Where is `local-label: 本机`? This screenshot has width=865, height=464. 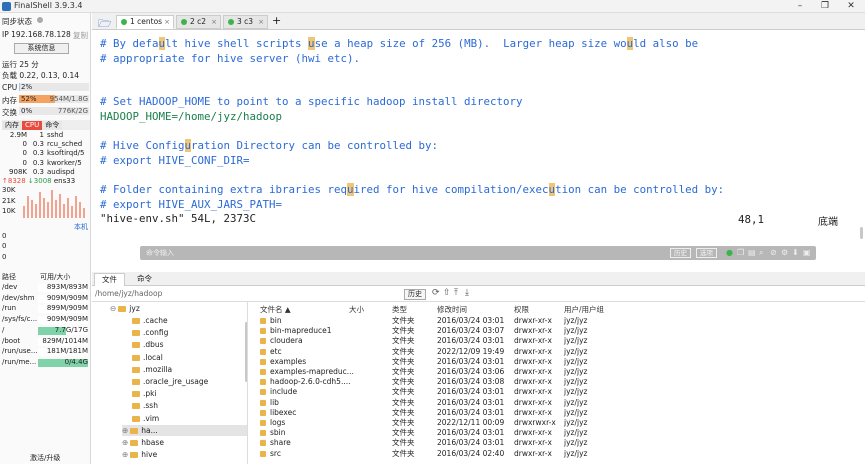 local-label: 本机 is located at coordinates (81, 227).